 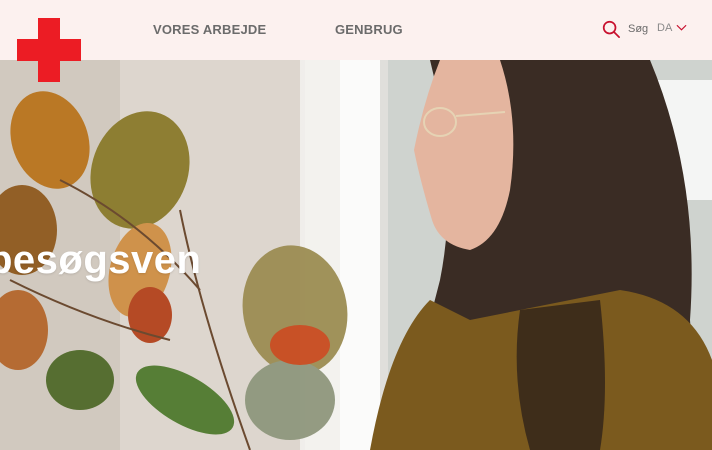 What do you see at coordinates (681, 27) in the screenshot?
I see `chevron-down-icon` at bounding box center [681, 27].